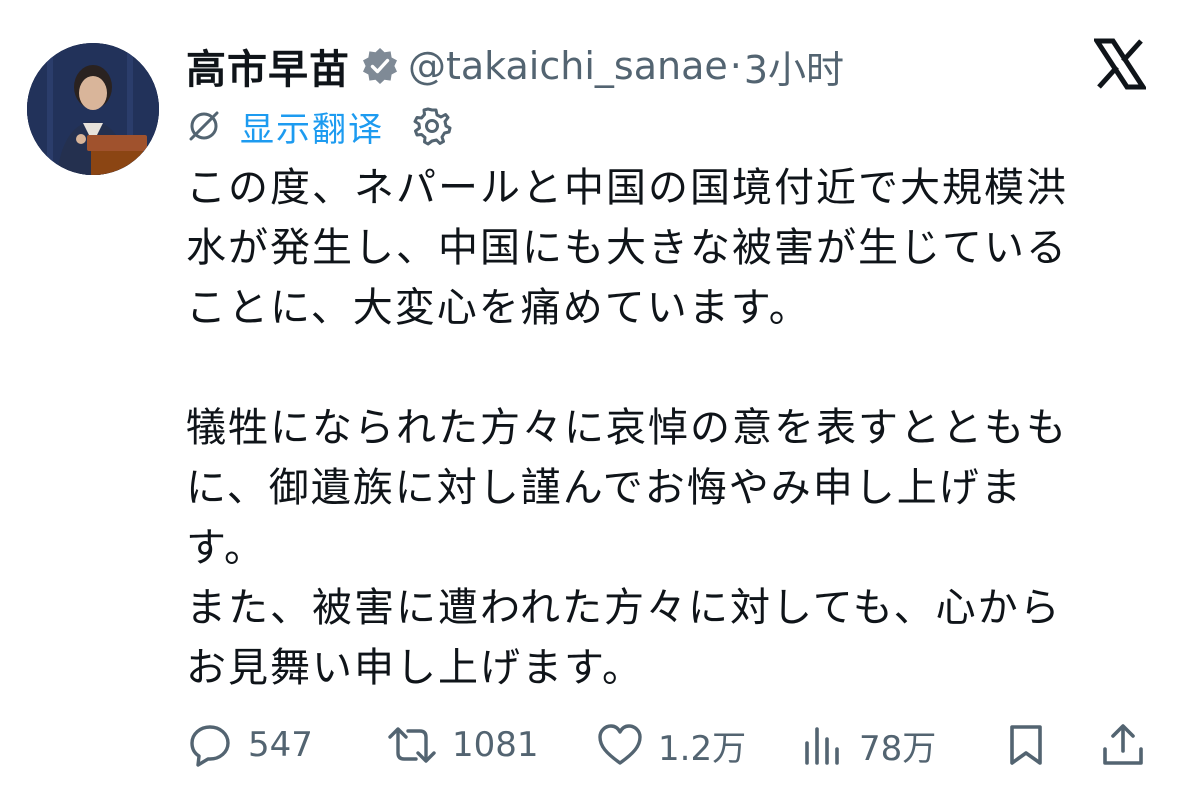 The height and width of the screenshot is (806, 1179). I want to click on share-icon, so click(1123, 745).